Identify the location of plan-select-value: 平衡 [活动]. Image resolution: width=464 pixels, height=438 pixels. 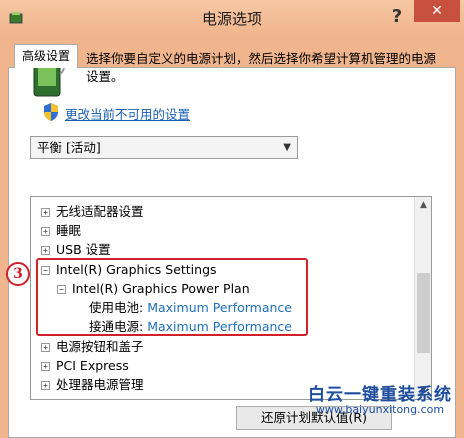
(69, 147).